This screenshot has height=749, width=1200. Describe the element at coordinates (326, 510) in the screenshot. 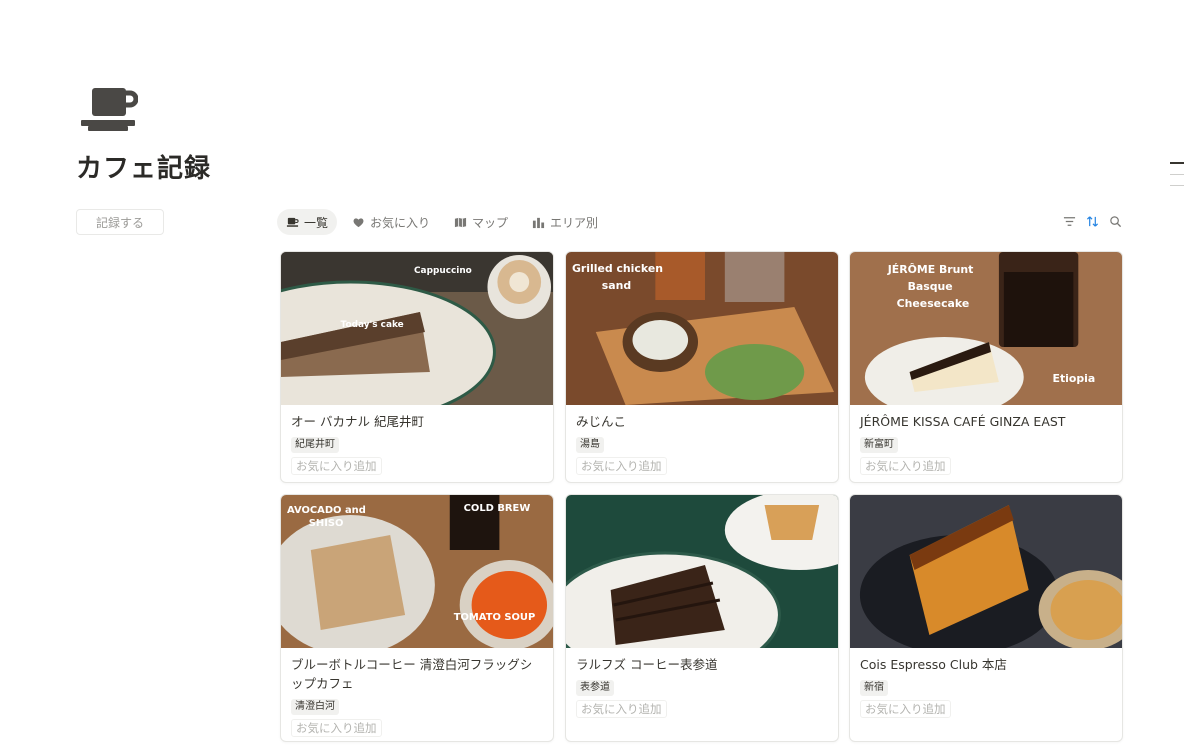

I see `photo-annotation: AVOCADO and` at that location.